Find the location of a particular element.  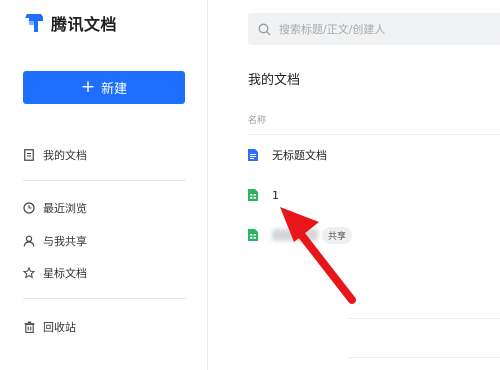

sidebar-item-recent: 最近浏览 is located at coordinates (55, 208).